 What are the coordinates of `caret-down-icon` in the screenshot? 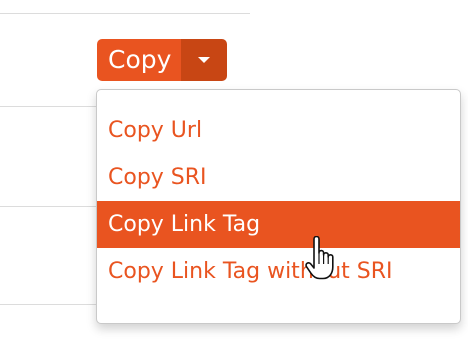 It's located at (204, 60).